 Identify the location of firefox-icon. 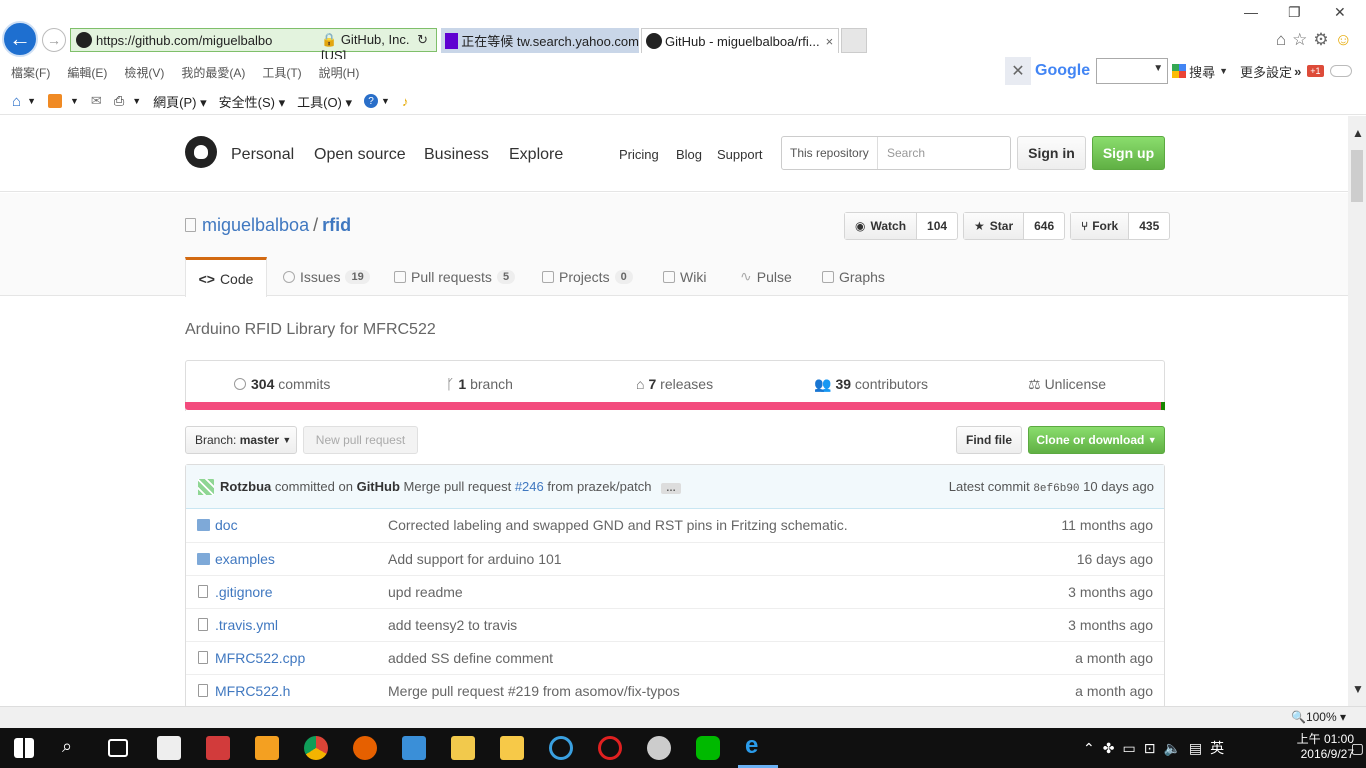
(365, 748).